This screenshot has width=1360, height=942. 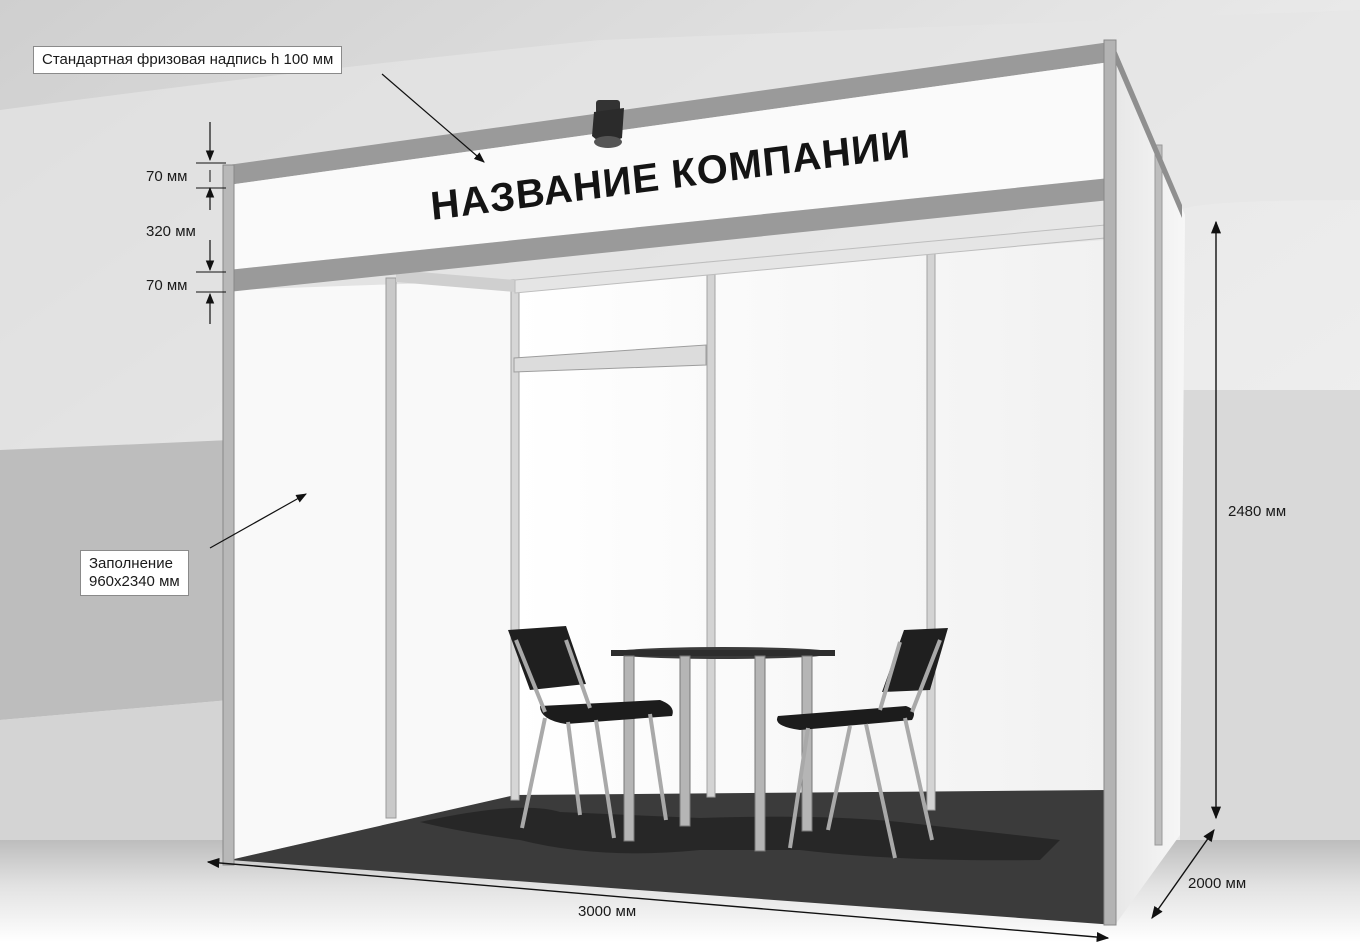 I want to click on front-left-post, so click(x=228, y=515).